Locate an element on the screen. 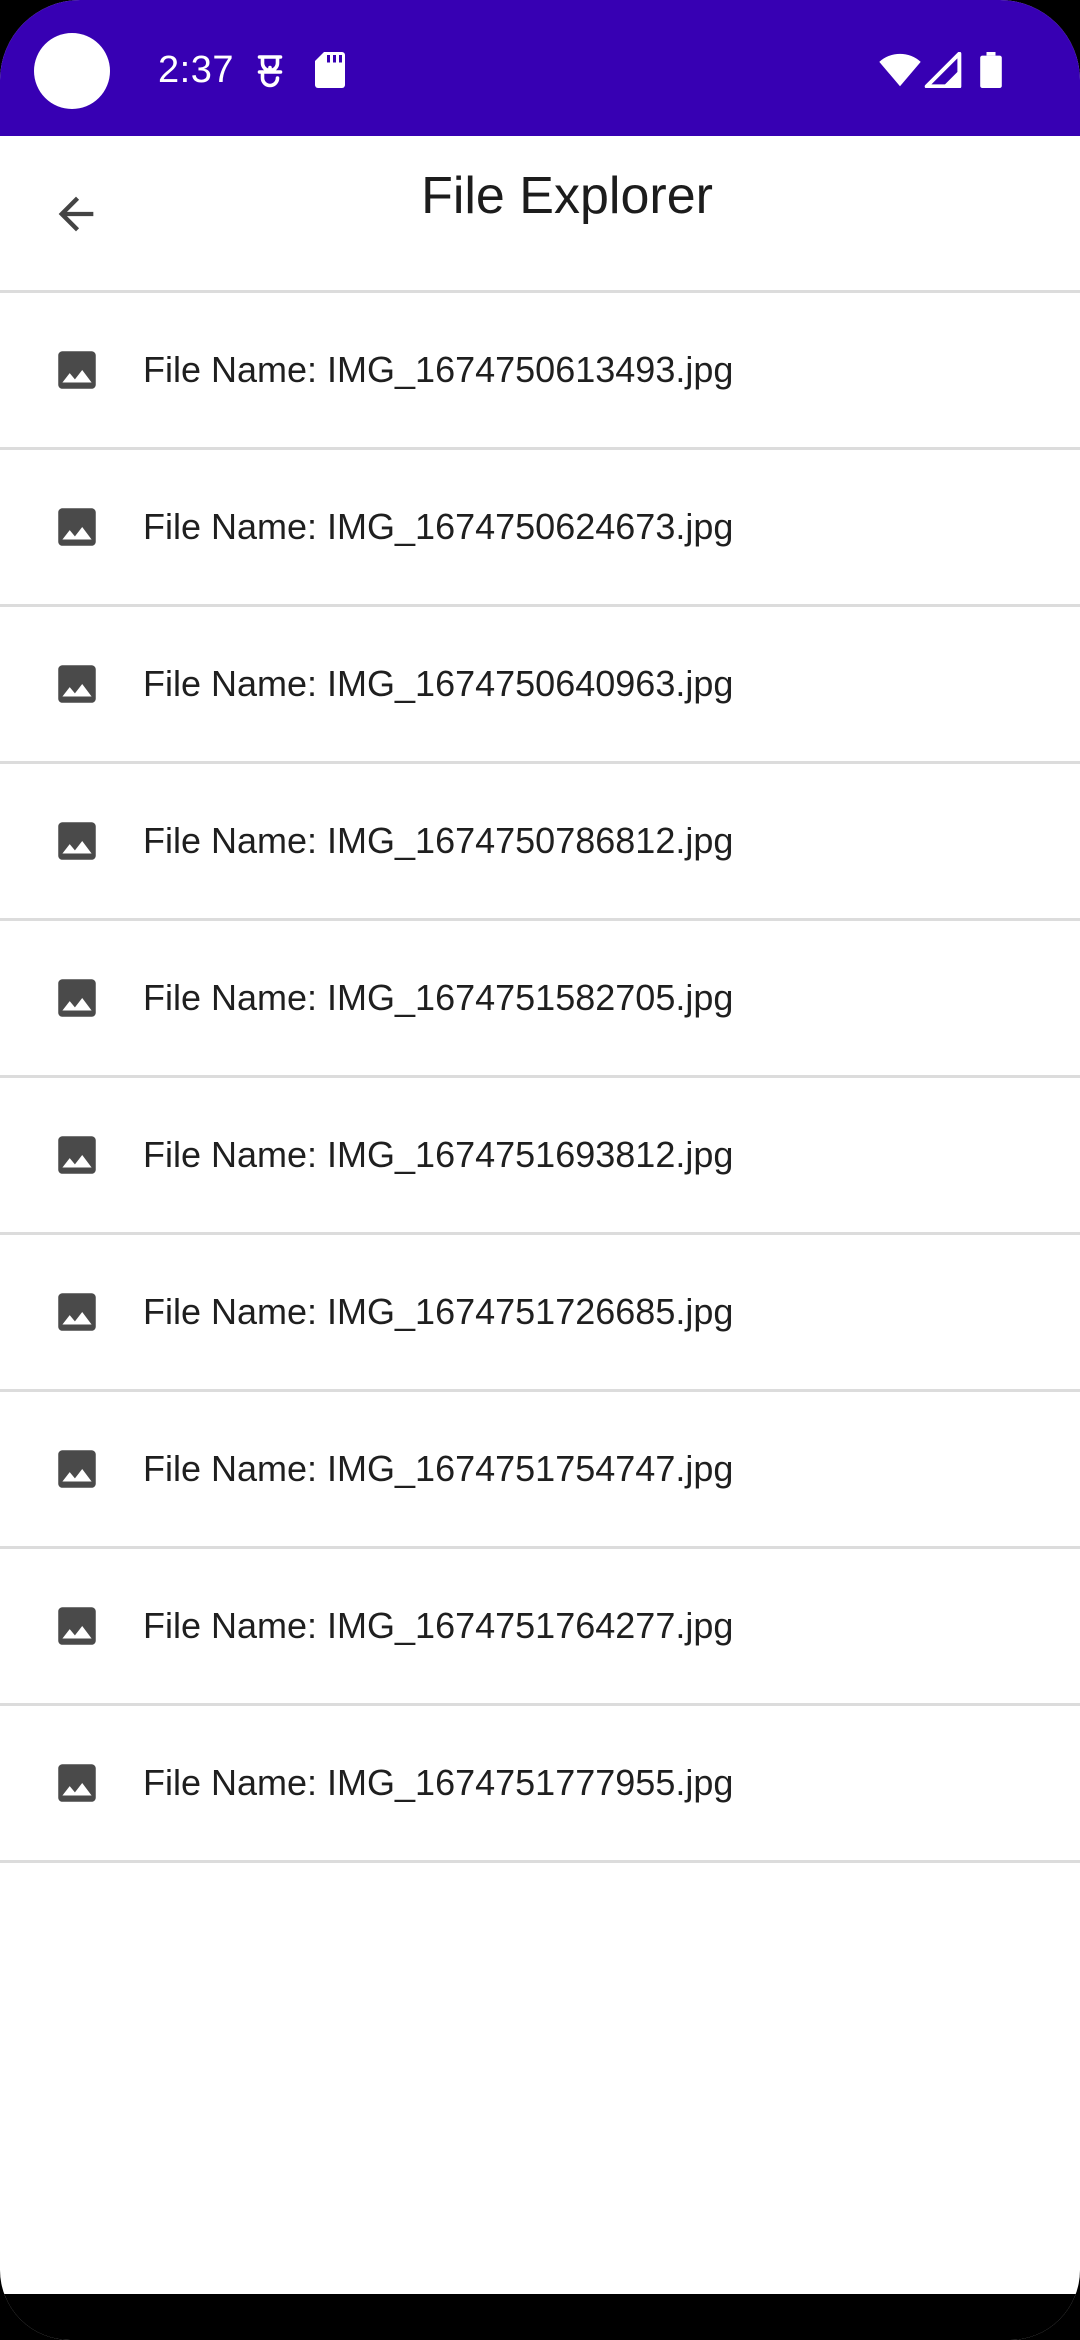 The width and height of the screenshot is (1080, 2340). file-list-item: File Name: IMG_1674750624673.jpg is located at coordinates (540, 528).